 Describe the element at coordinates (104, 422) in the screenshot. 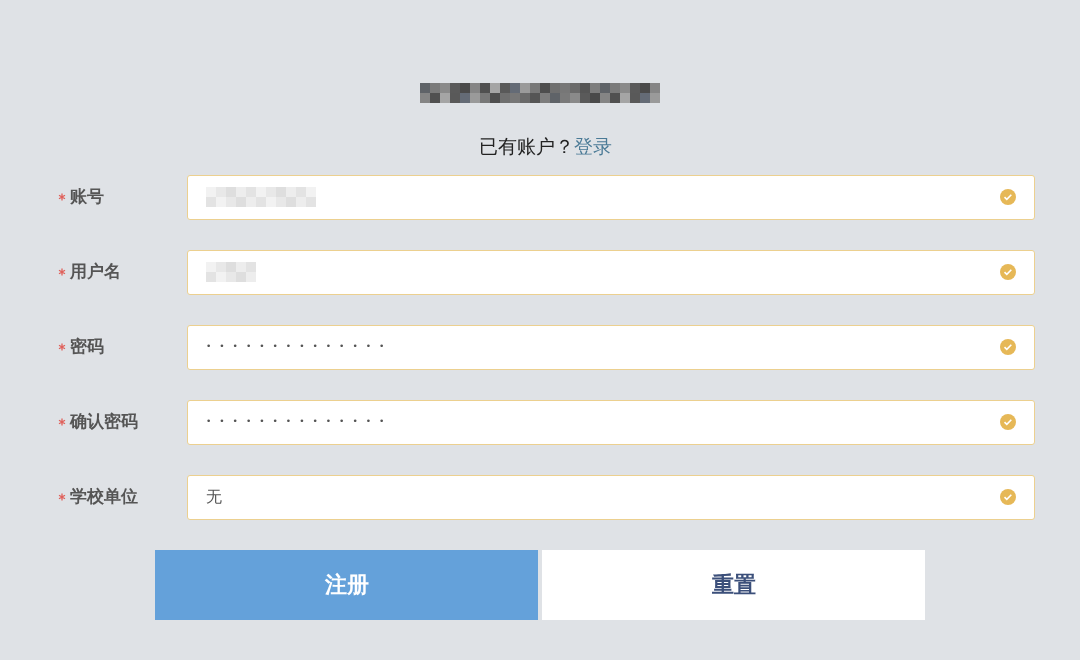

I see `field-label: 确认密码` at that location.